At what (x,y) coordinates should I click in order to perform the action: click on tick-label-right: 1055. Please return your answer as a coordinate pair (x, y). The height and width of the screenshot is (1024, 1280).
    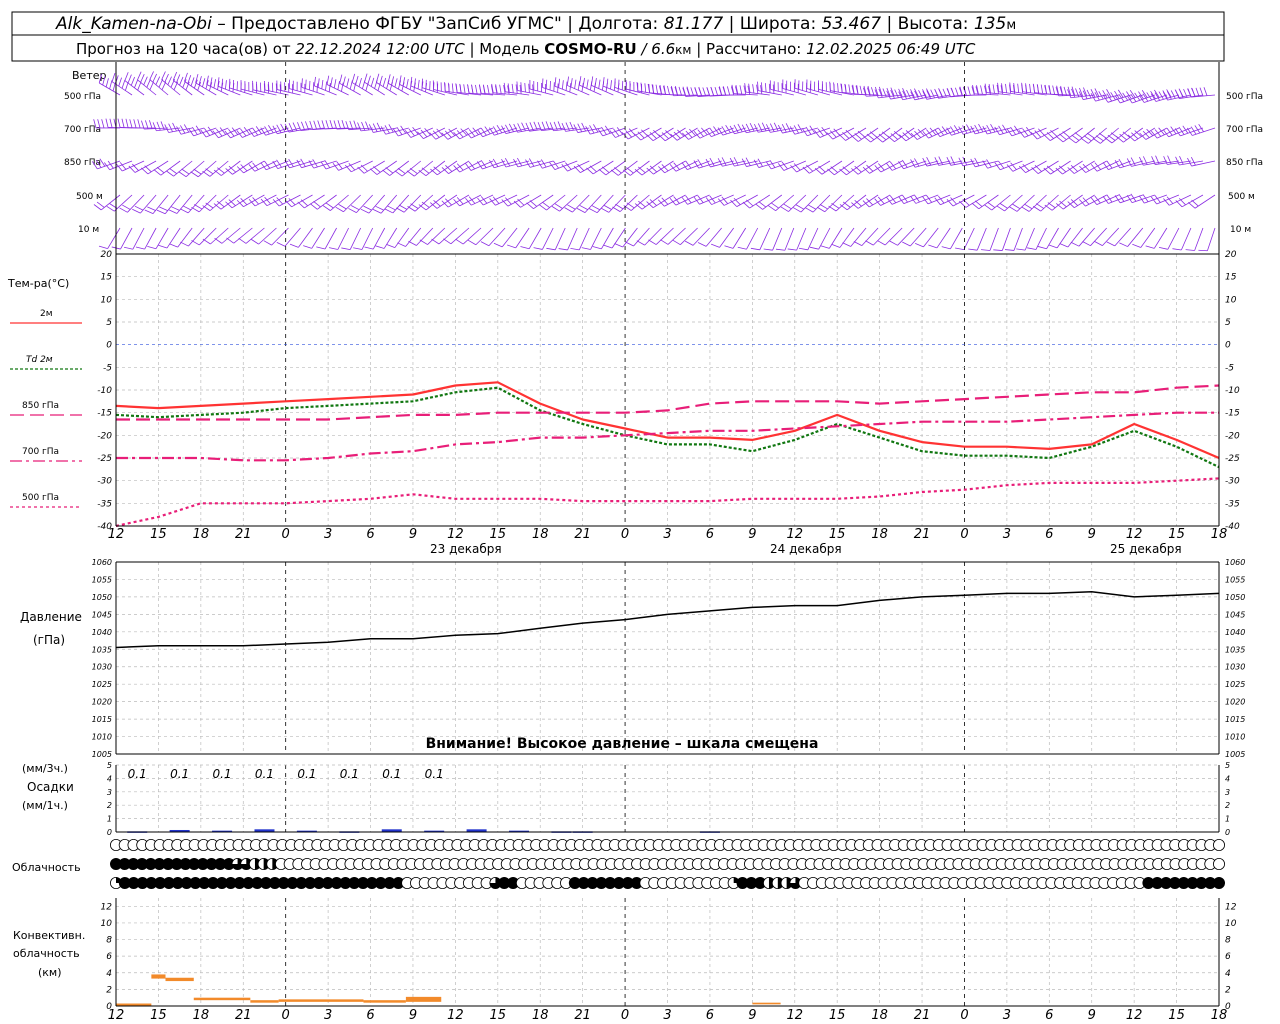
    Looking at the image, I should click on (1235, 579).